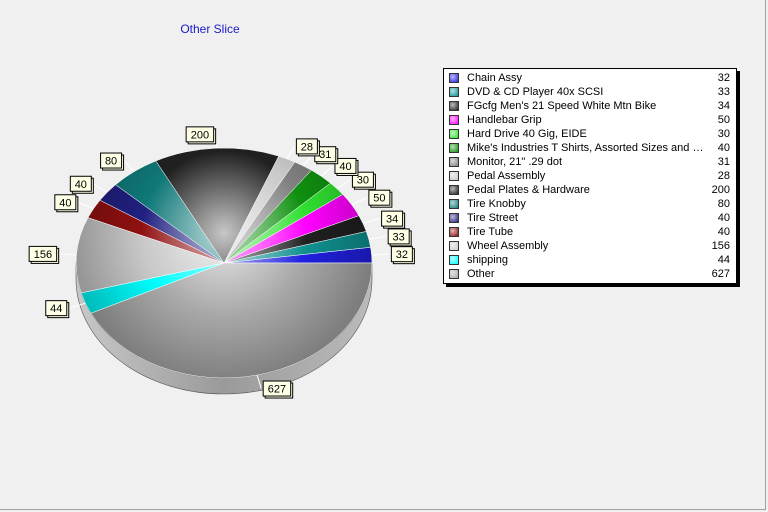 This screenshot has width=768, height=512. Describe the element at coordinates (129, 166) in the screenshot. I see `leader-line-tire-knobby` at that location.